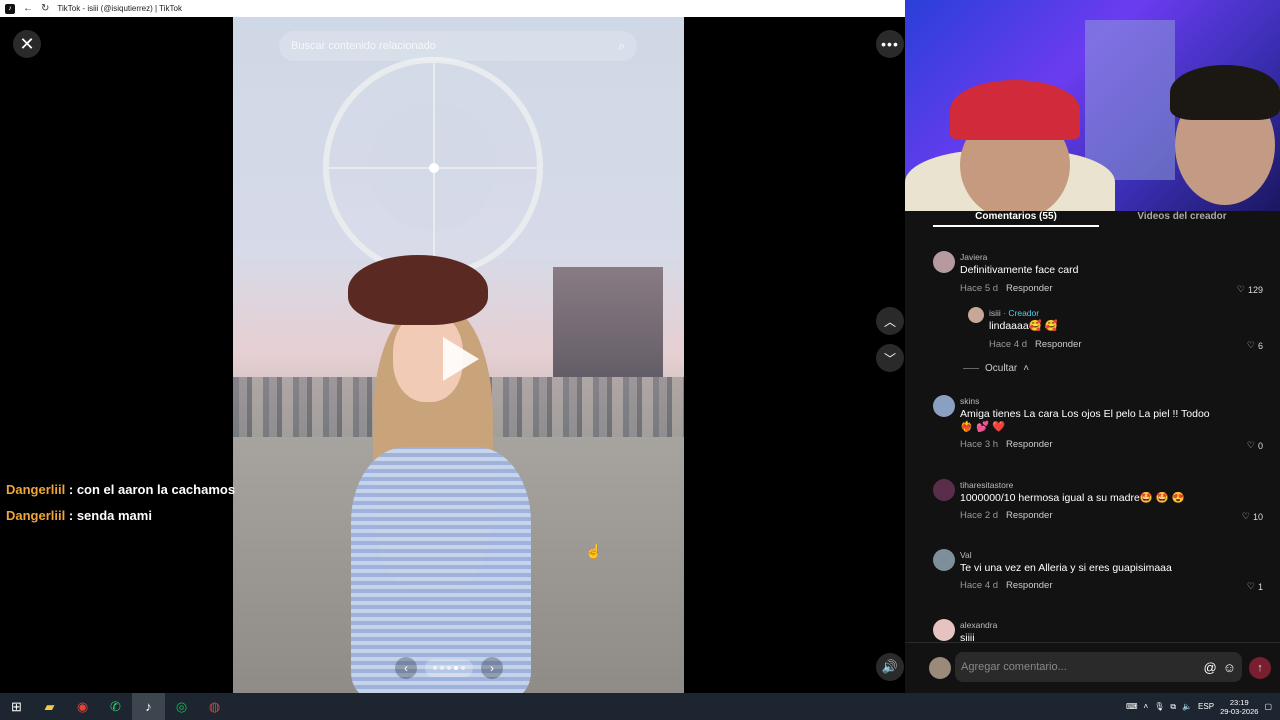 The width and height of the screenshot is (1280, 720). What do you see at coordinates (608, 322) in the screenshot?
I see `stage-structure` at bounding box center [608, 322].